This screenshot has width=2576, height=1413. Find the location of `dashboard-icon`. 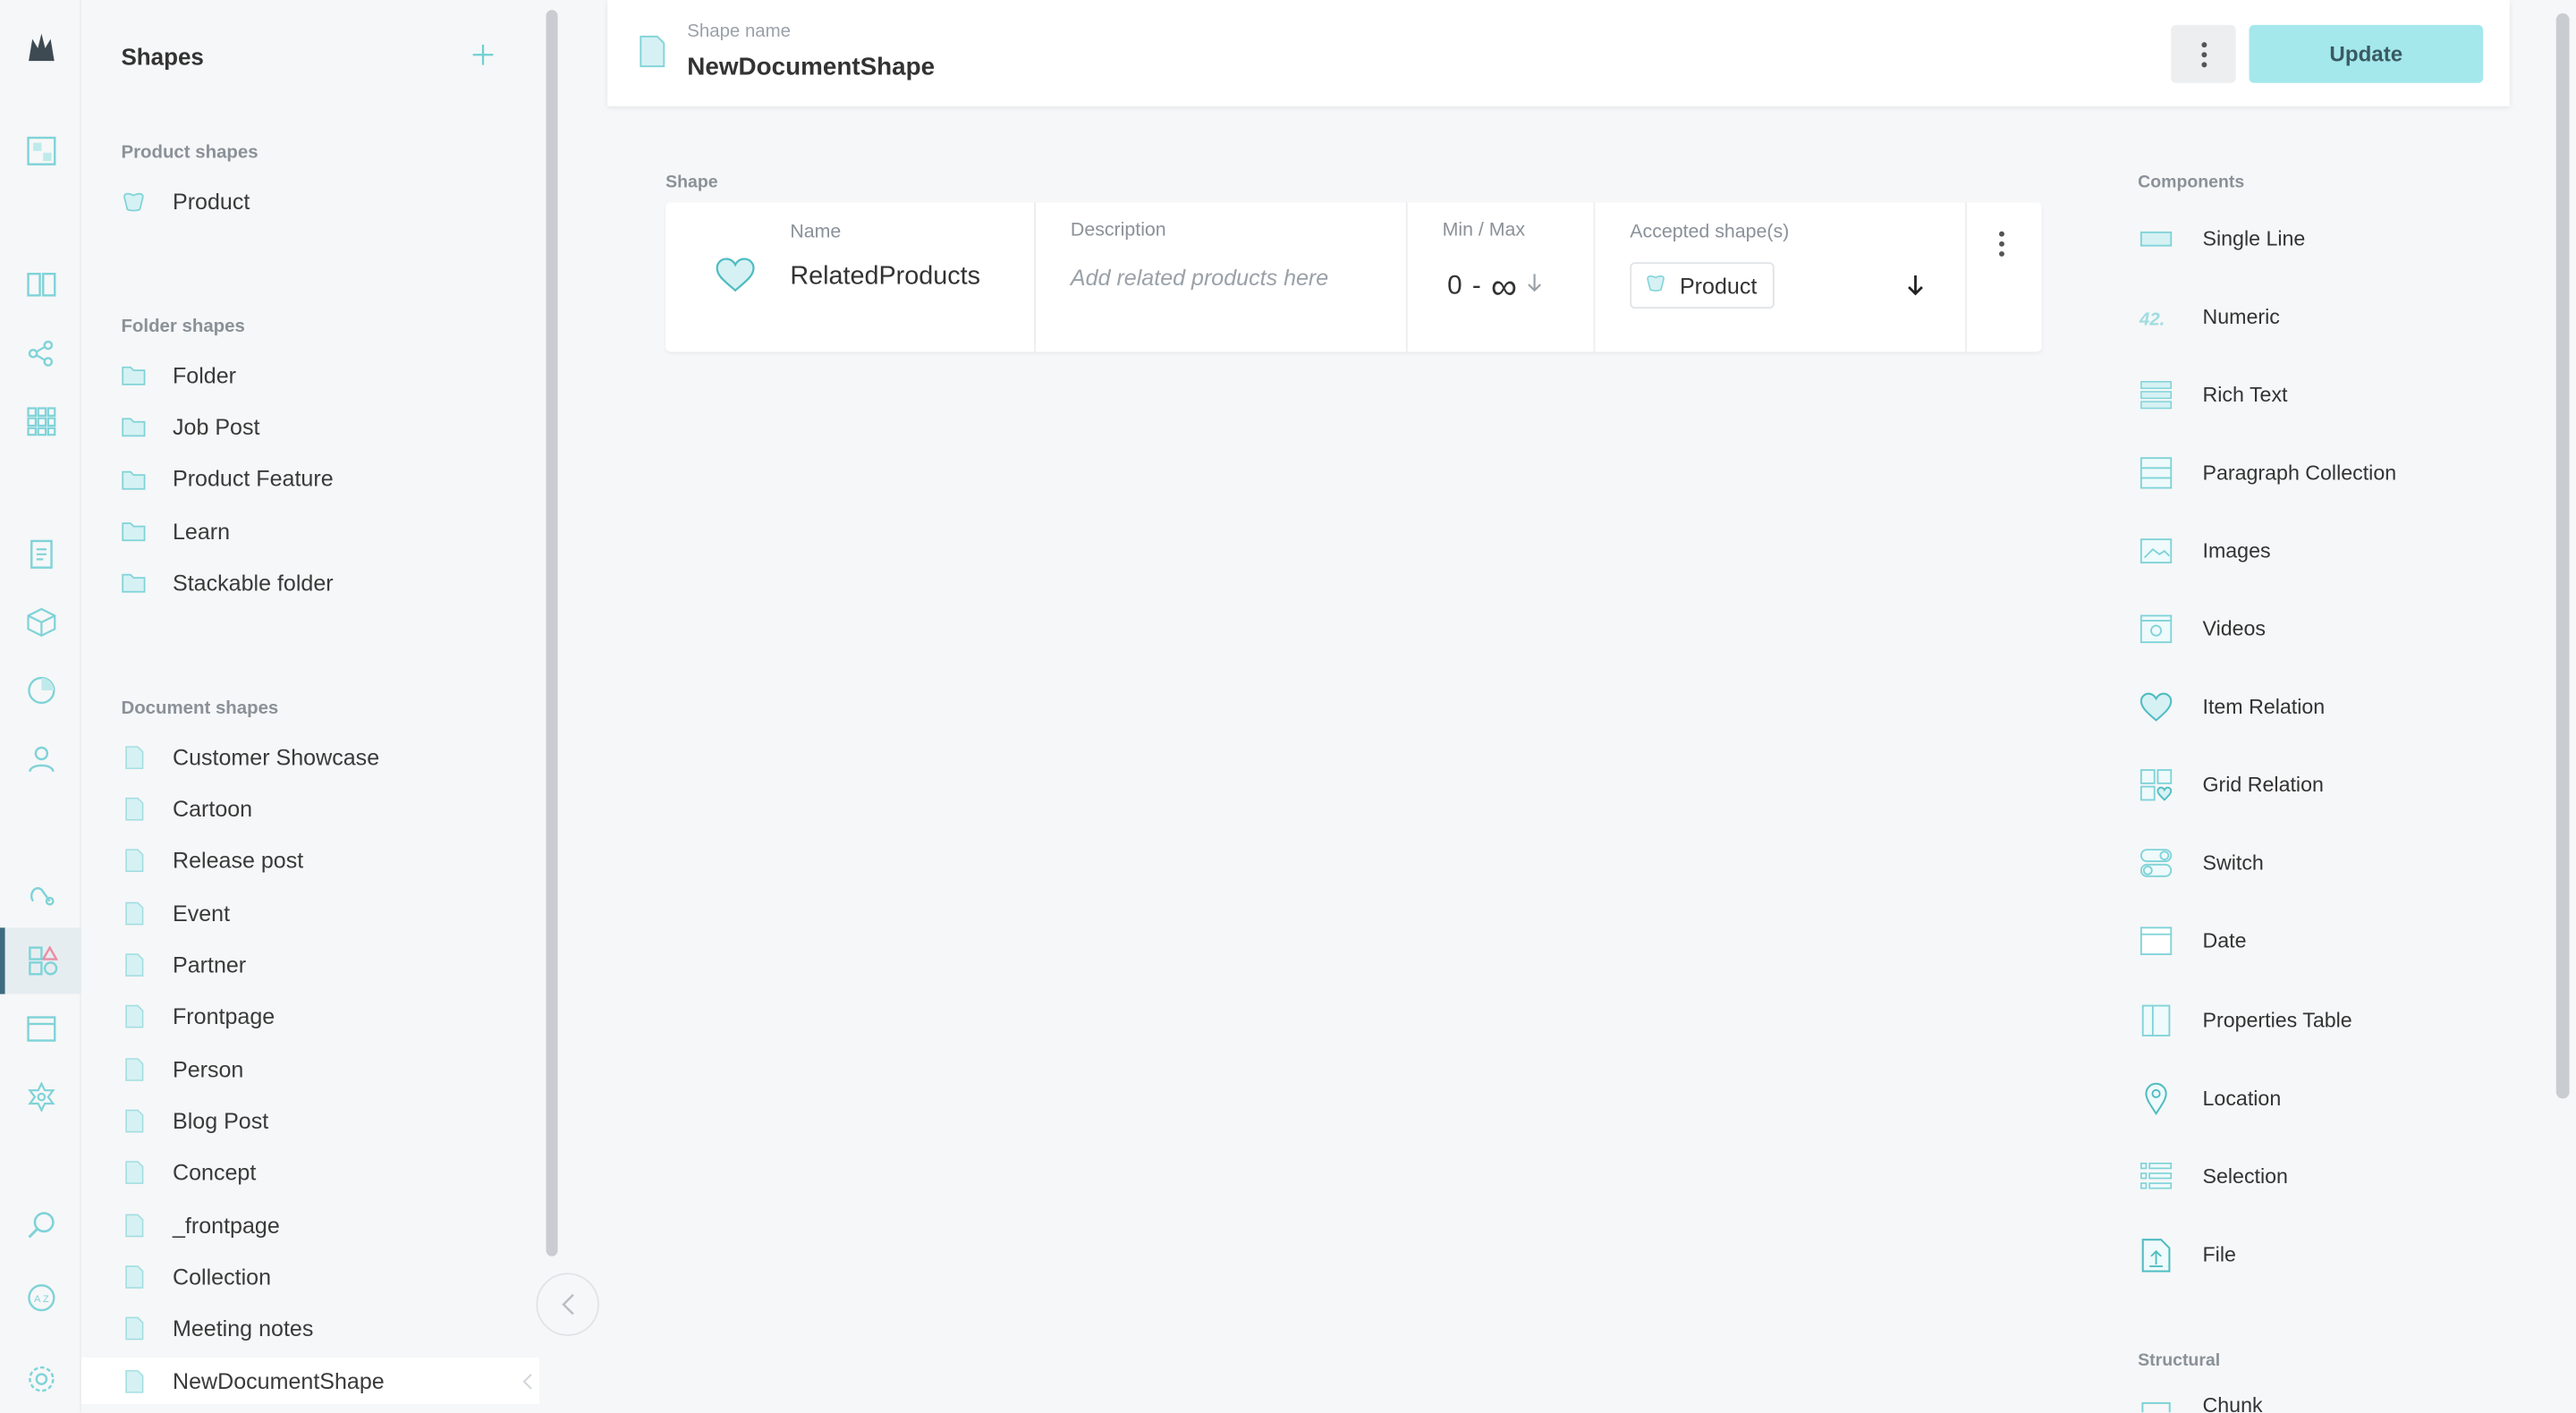

dashboard-icon is located at coordinates (40, 150).